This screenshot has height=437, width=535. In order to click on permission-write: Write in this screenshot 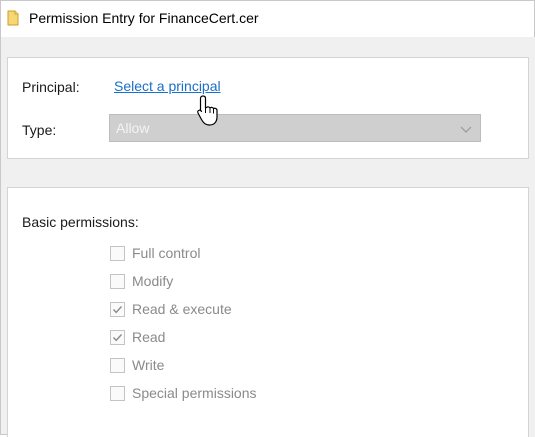, I will do `click(137, 365)`.